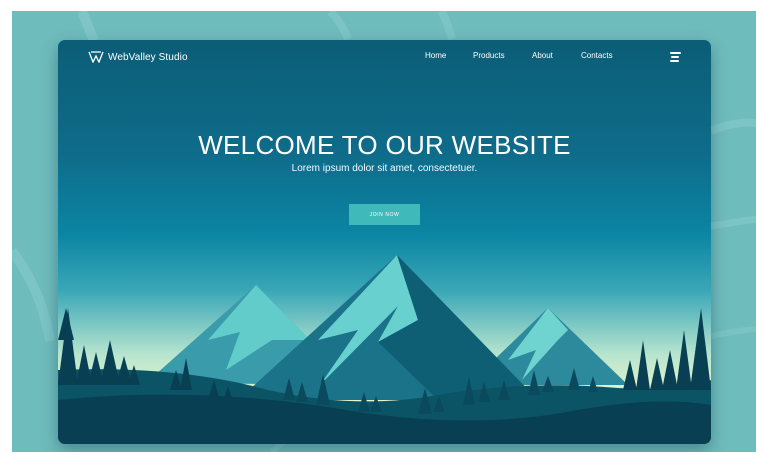 This screenshot has width=763, height=463. I want to click on hero-title: WELCOME TO OUR WEBSITE, so click(384, 145).